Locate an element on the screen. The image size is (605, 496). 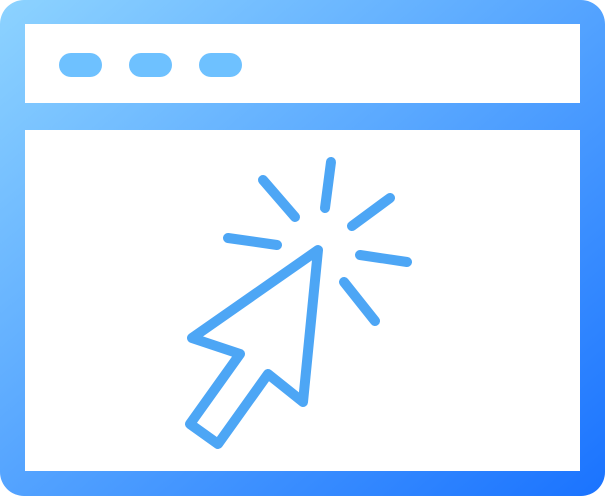
titlebar-panel is located at coordinates (302, 63).